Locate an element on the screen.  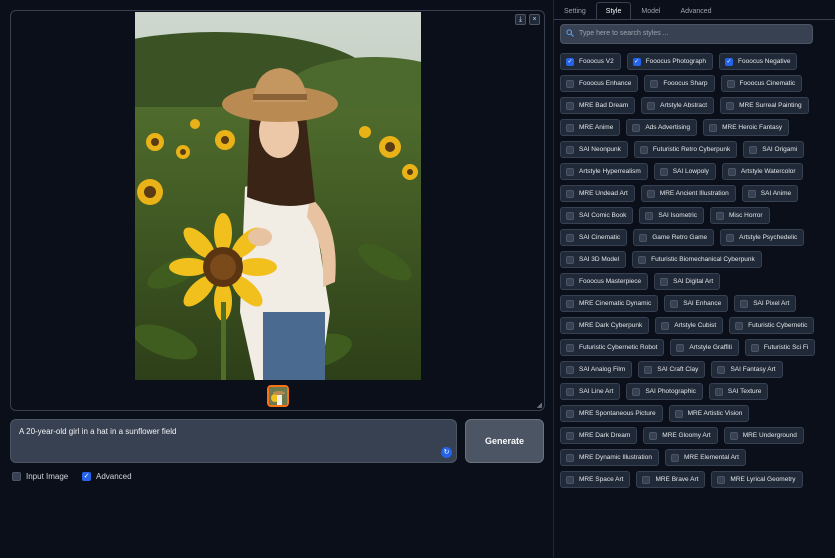
style-option: Artstyle Abstract is located at coordinates (678, 105).